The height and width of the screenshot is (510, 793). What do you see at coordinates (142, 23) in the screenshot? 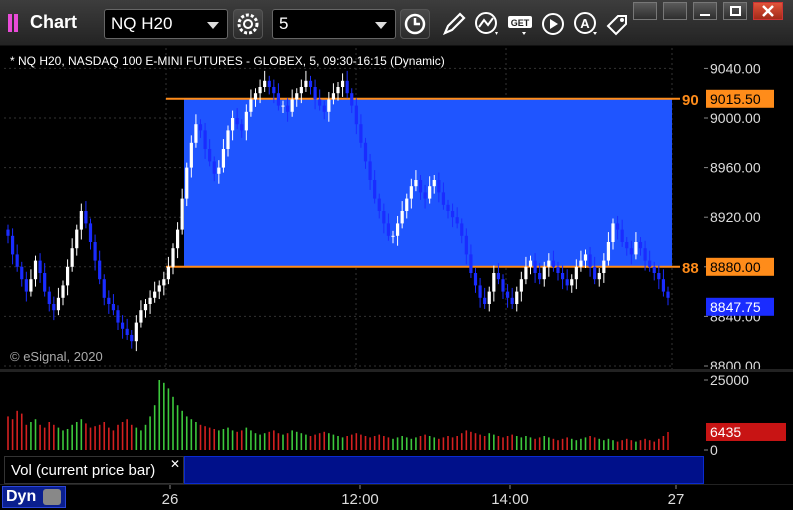
I see `symbol-value: NQ H20` at bounding box center [142, 23].